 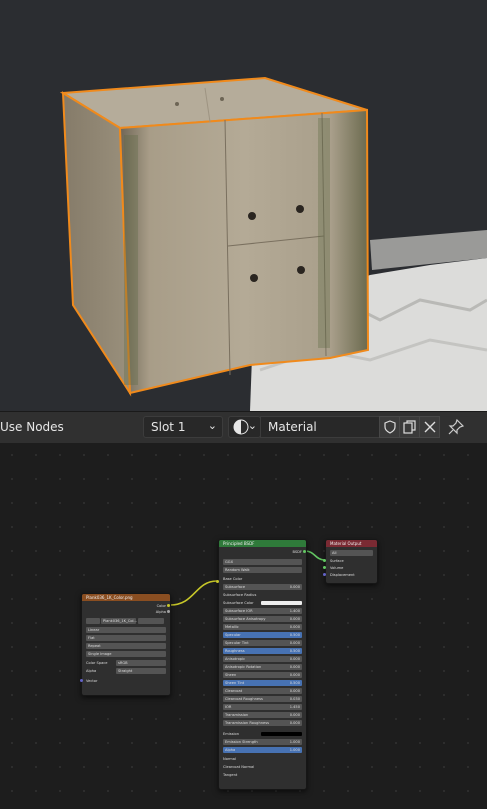 I want to click on slot-dropdown: Slot 1 ⌄, so click(x=183, y=427).